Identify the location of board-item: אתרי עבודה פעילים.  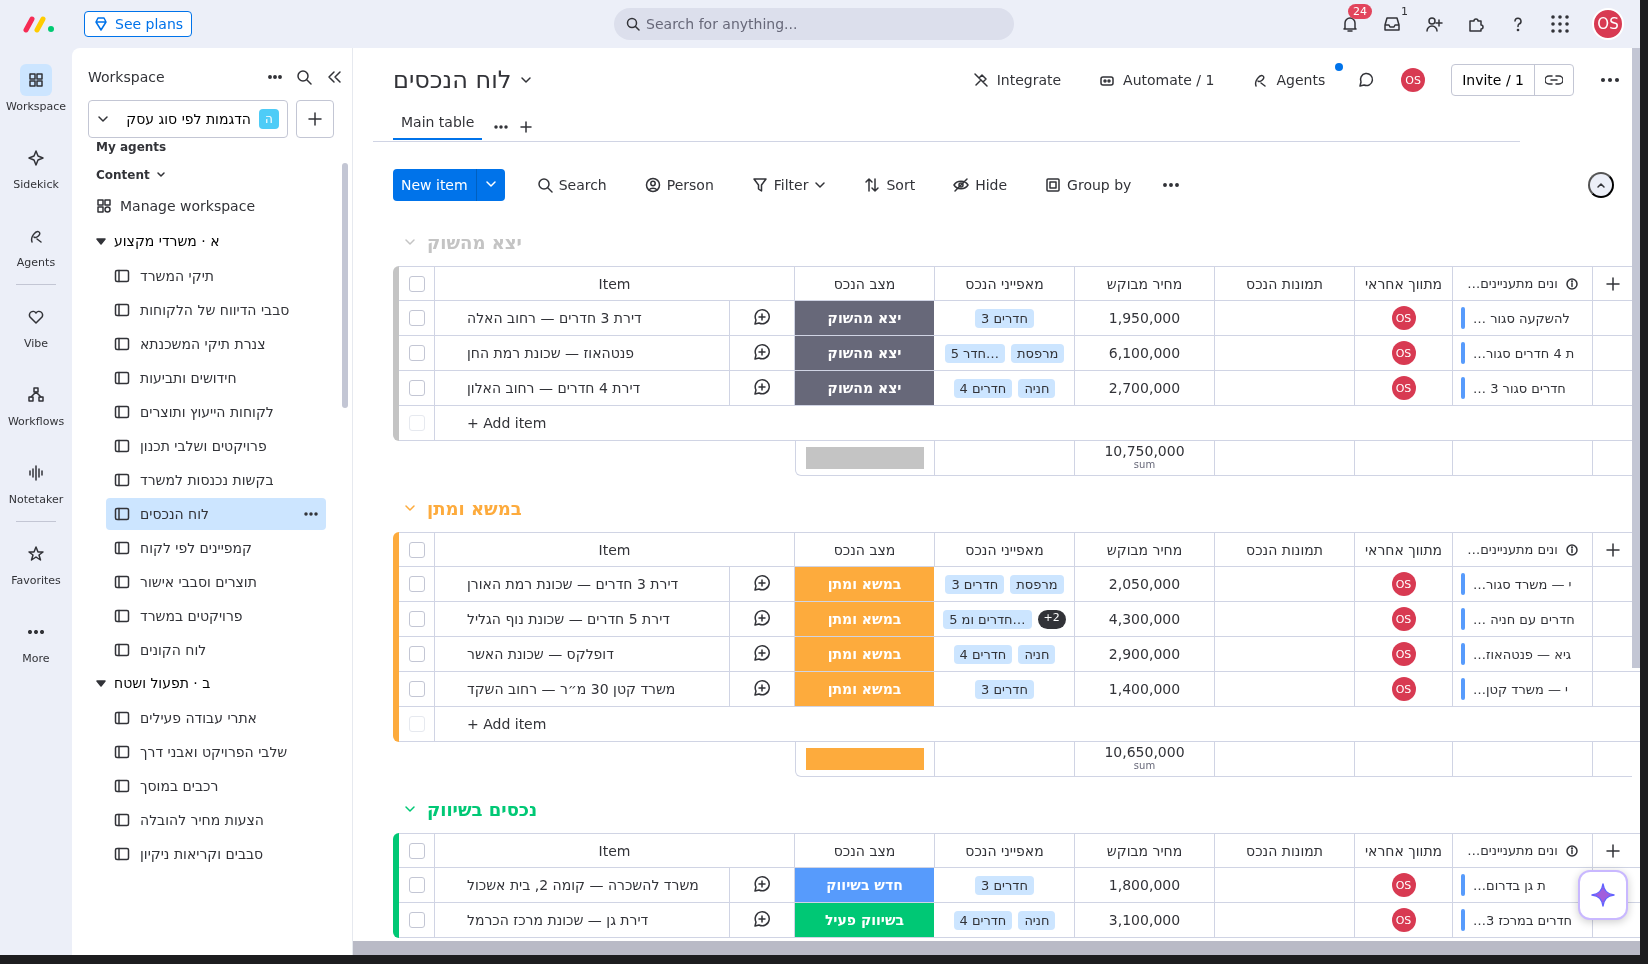
(216, 718).